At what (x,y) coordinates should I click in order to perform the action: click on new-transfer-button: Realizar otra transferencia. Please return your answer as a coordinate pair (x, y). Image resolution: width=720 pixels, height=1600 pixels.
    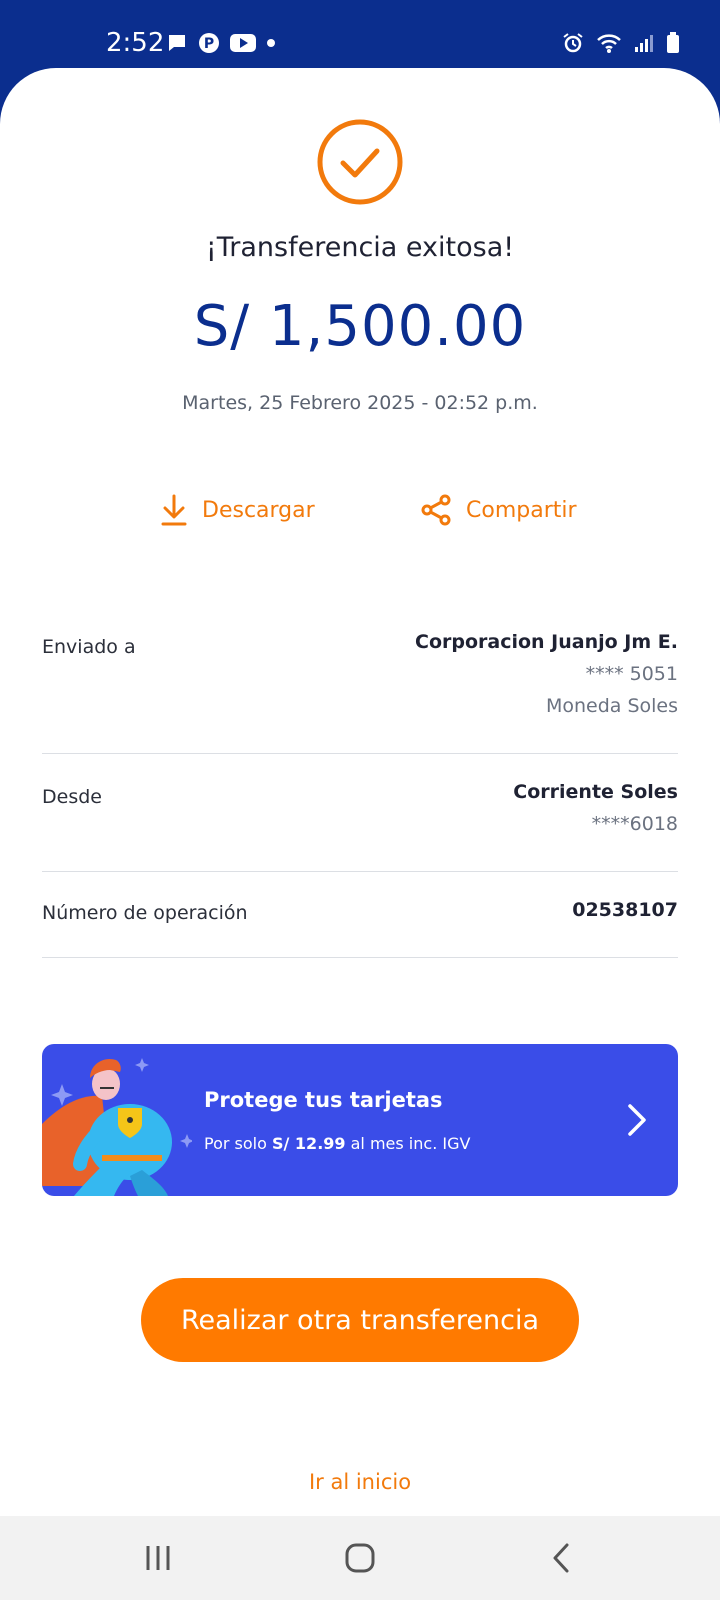
    Looking at the image, I should click on (360, 1320).